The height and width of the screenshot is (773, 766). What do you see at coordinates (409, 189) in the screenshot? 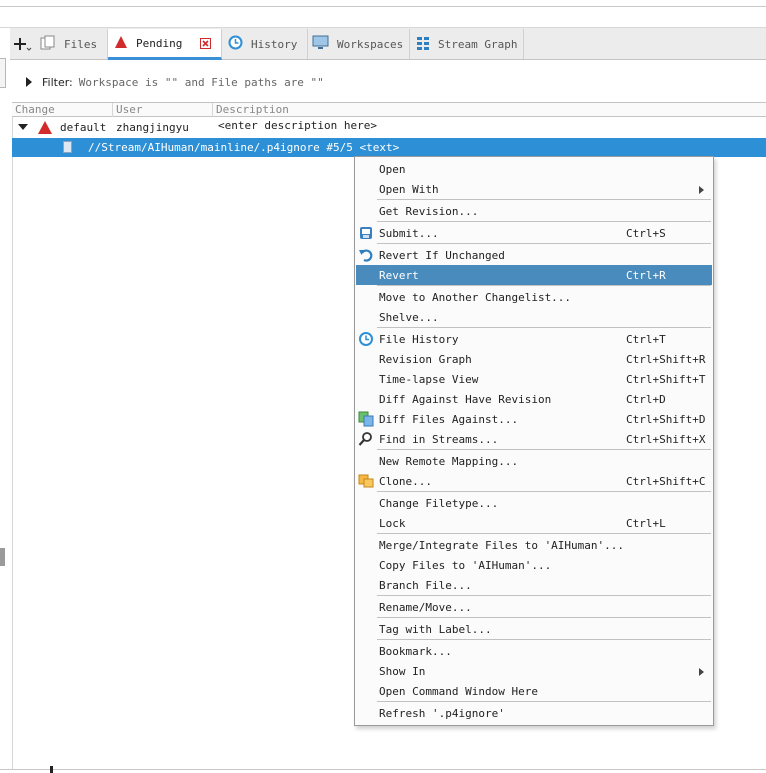
I see `menu-item-label: Open With` at bounding box center [409, 189].